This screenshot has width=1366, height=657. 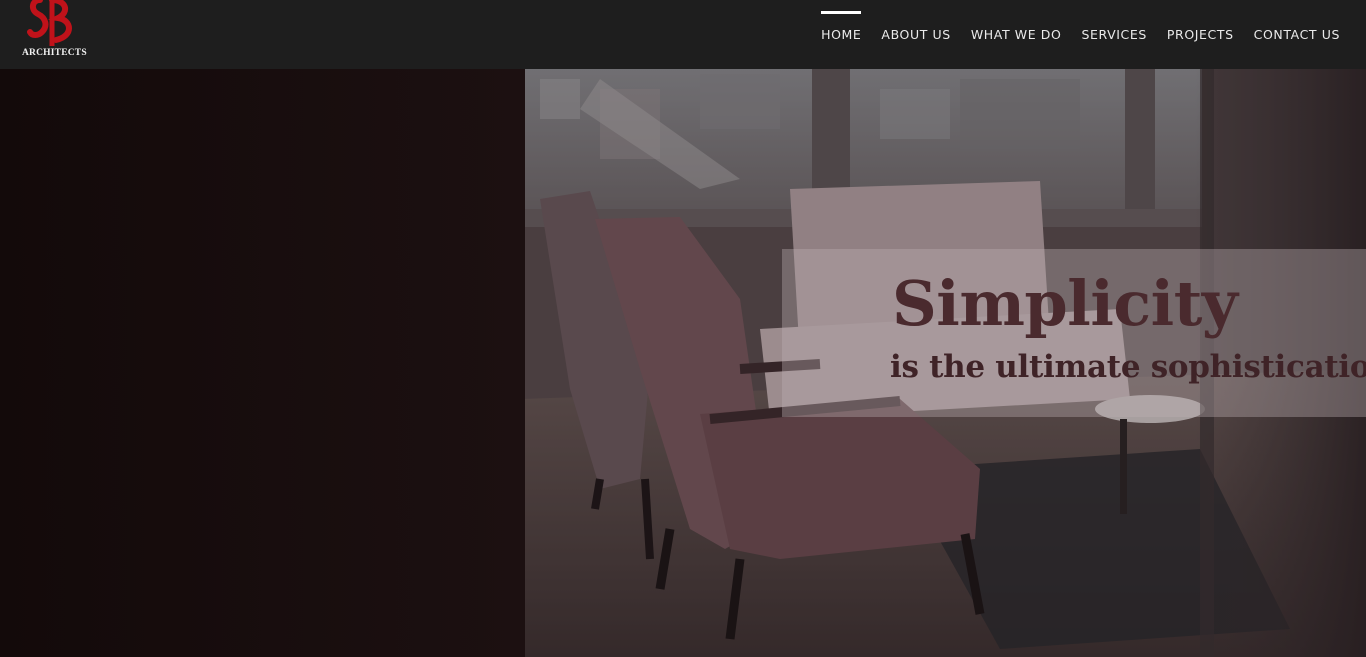 I want to click on logo: ARCHITECTS, so click(x=53, y=31).